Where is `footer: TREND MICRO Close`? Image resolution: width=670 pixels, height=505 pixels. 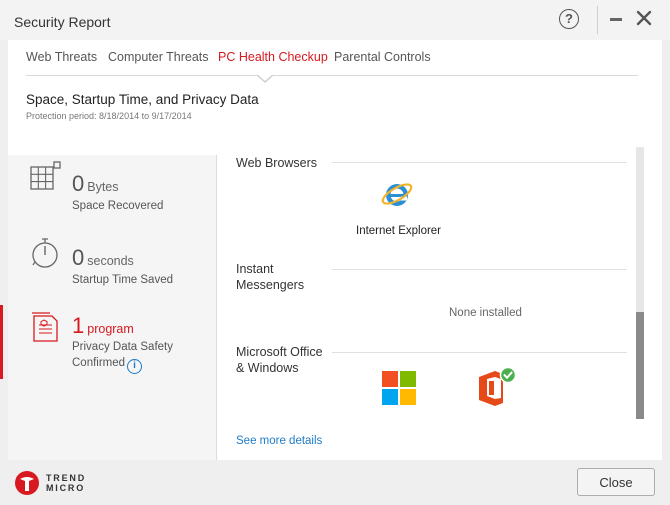 footer: TREND MICRO Close is located at coordinates (335, 482).